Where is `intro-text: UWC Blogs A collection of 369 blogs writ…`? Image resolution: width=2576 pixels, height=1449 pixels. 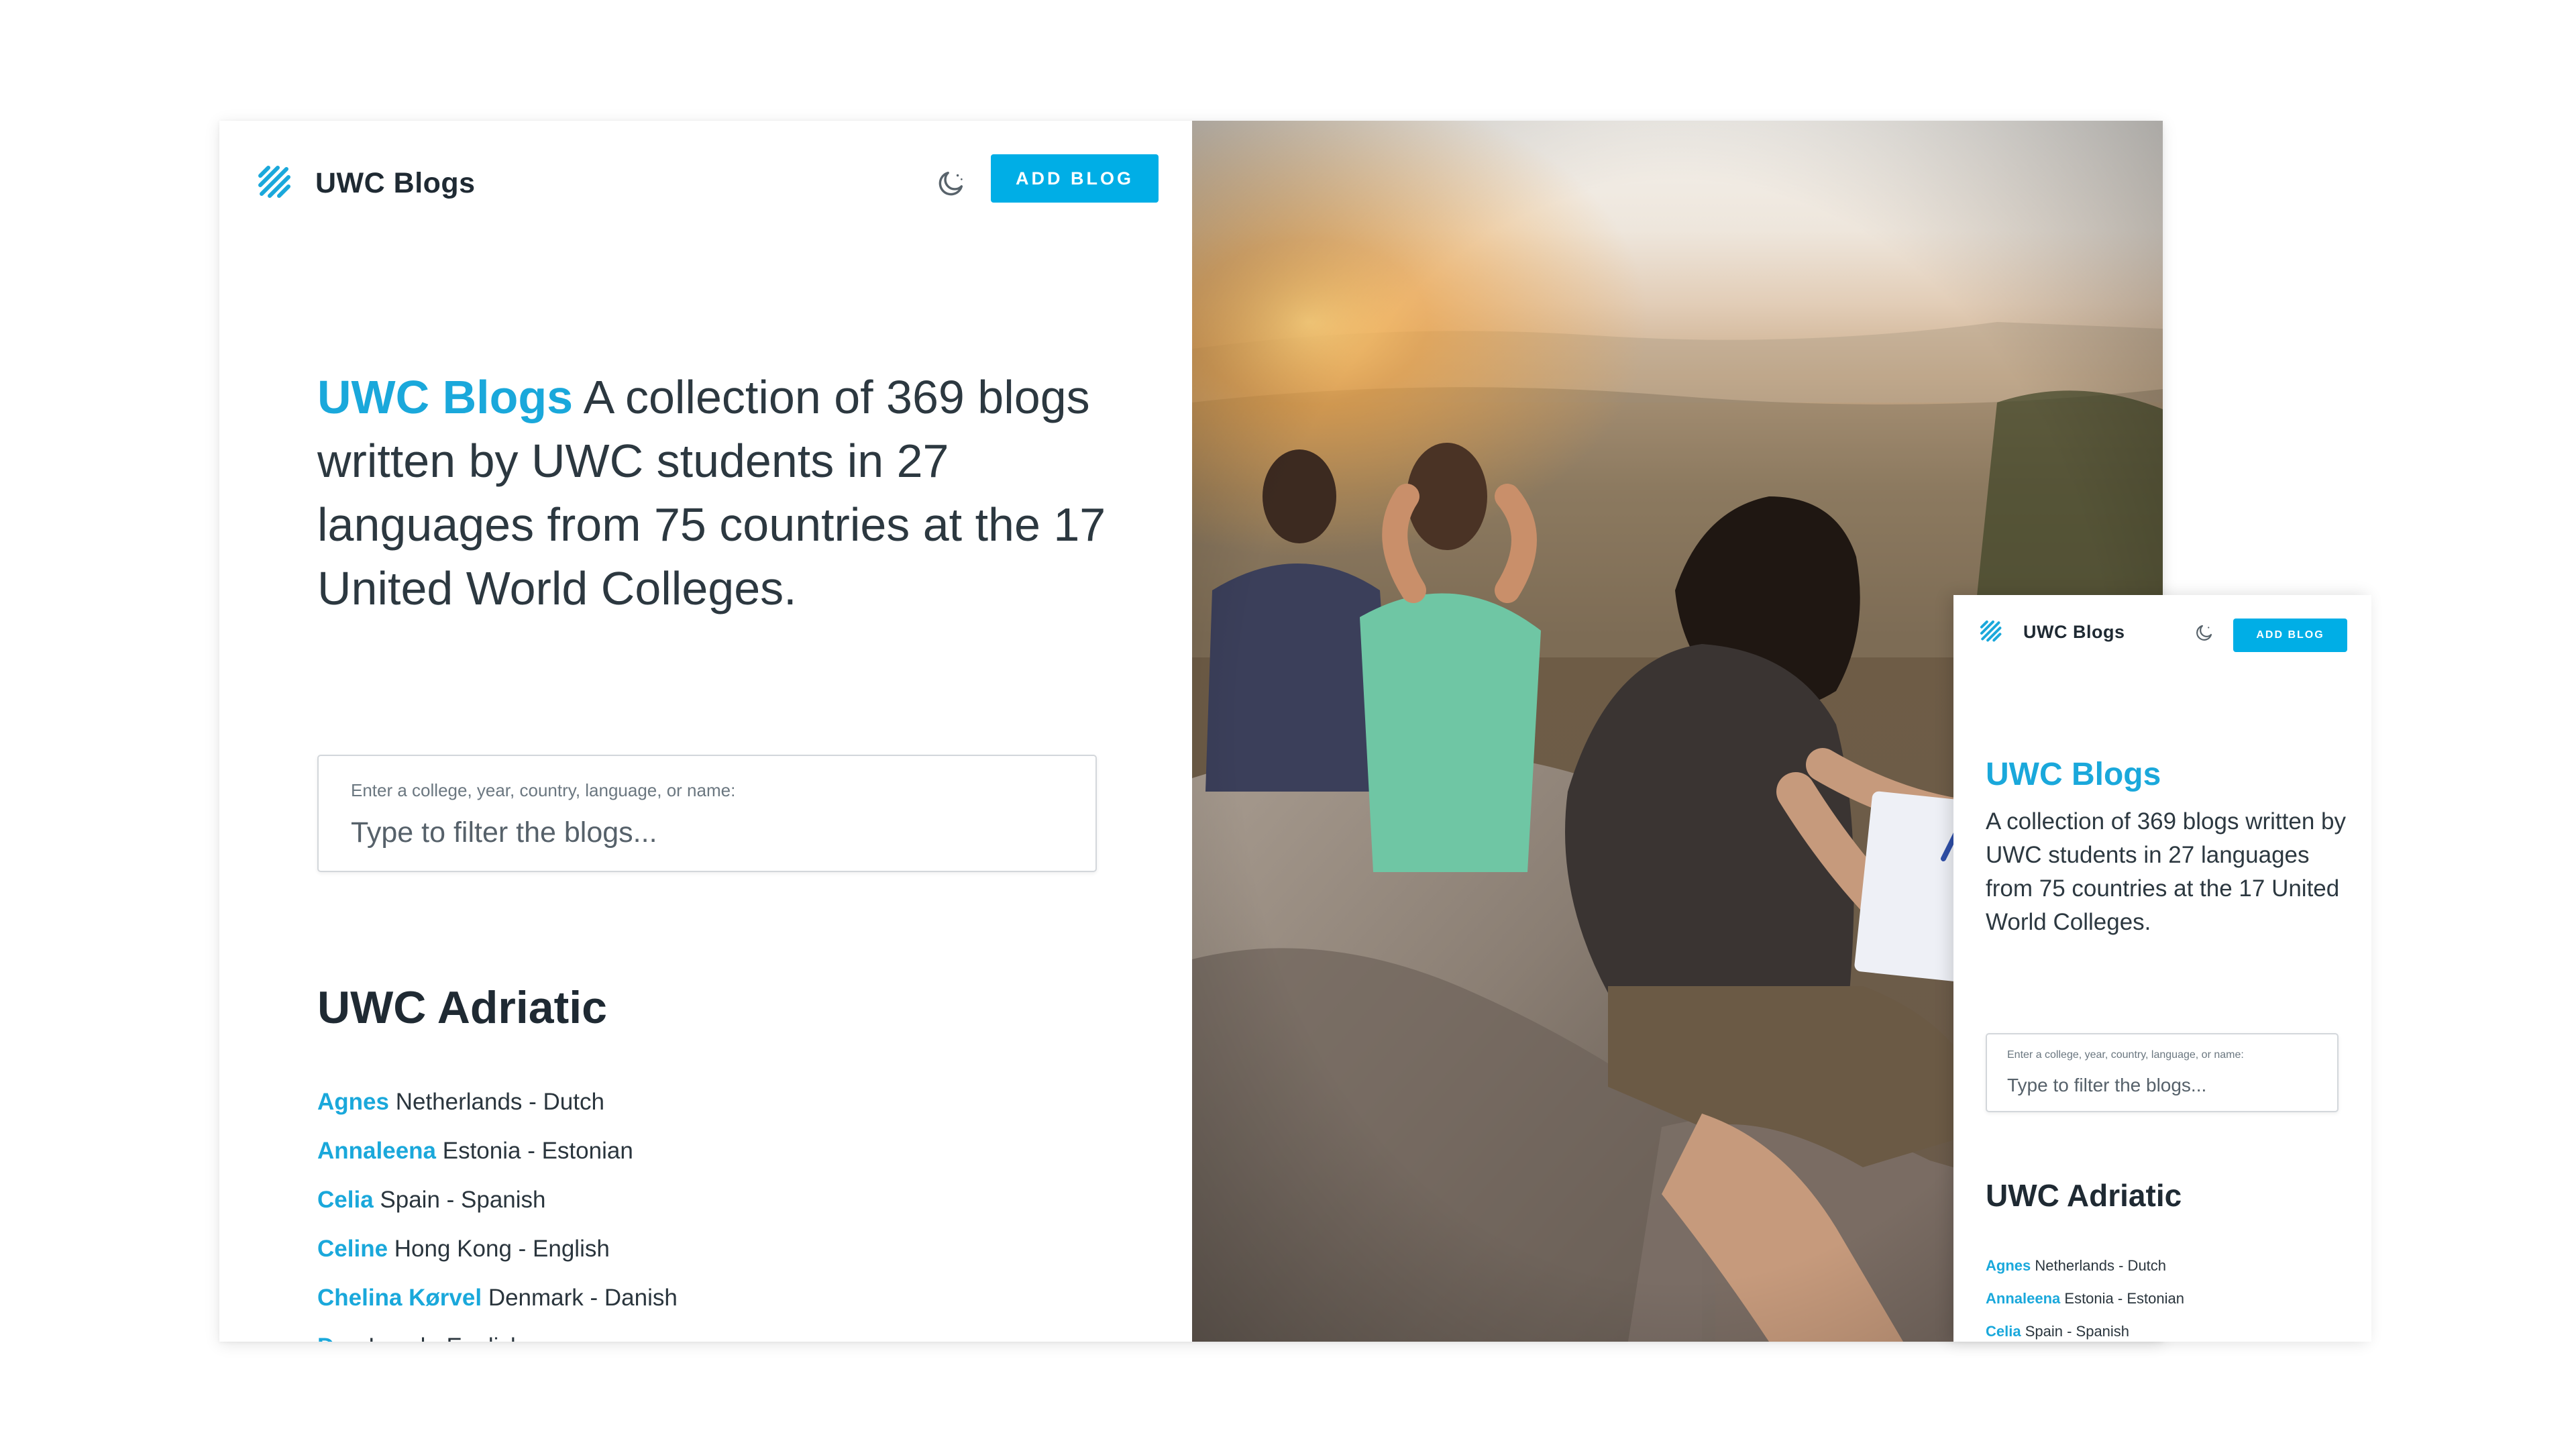
intro-text: UWC Blogs A collection of 369 blogs writ… is located at coordinates (733, 493).